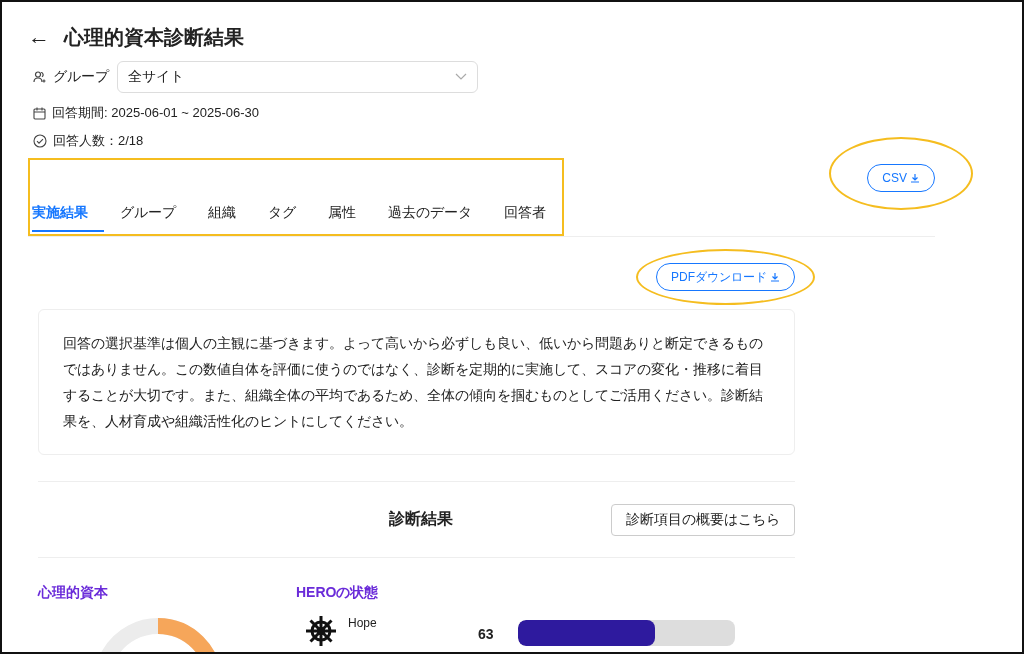 The width and height of the screenshot is (1024, 654). Describe the element at coordinates (486, 634) in the screenshot. I see `score-value: 63` at that location.